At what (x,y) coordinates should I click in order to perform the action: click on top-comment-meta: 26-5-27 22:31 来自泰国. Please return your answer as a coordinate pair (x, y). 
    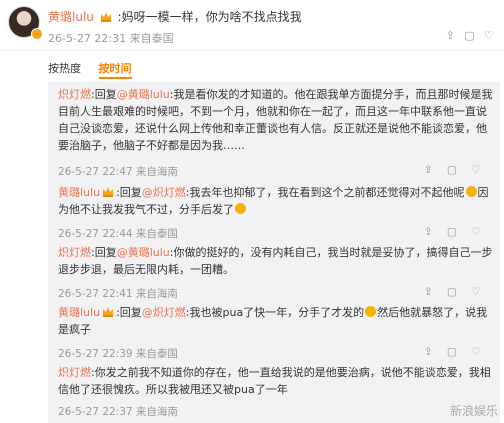
    Looking at the image, I should click on (111, 38).